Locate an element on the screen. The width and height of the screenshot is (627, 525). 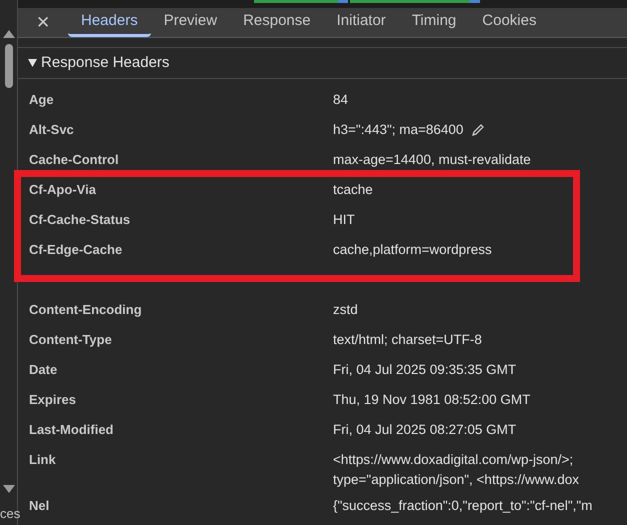
header-value: zstd is located at coordinates (345, 310).